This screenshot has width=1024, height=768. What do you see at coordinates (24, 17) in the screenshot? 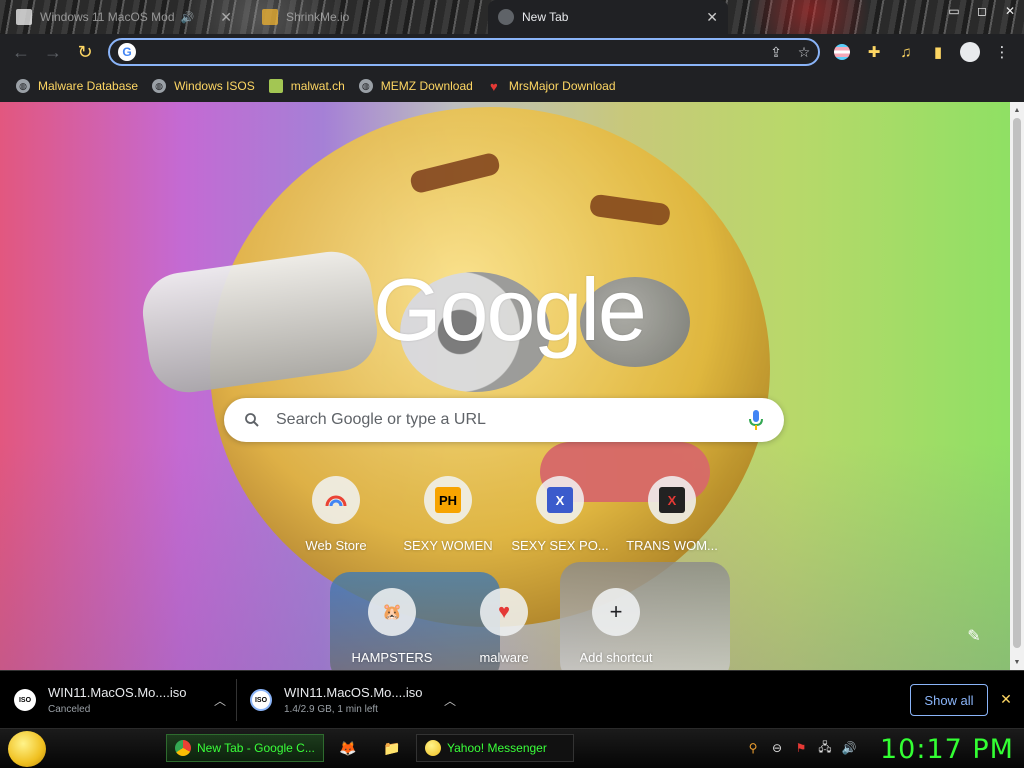
I see `site-favicon-icon` at bounding box center [24, 17].